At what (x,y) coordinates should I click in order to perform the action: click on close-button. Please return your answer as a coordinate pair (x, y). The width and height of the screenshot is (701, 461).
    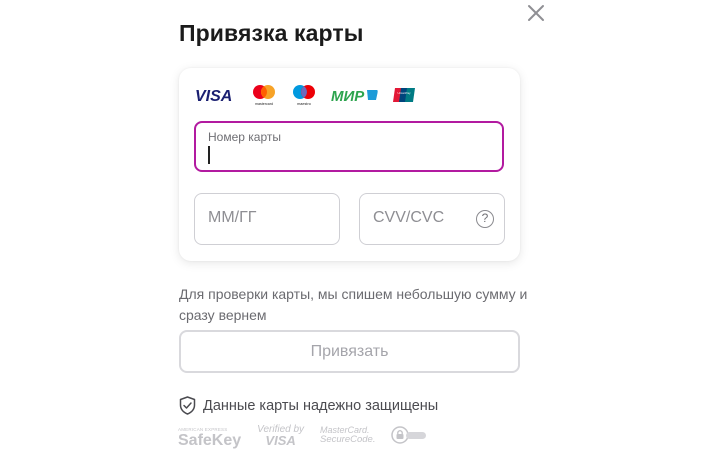
    Looking at the image, I should click on (536, 13).